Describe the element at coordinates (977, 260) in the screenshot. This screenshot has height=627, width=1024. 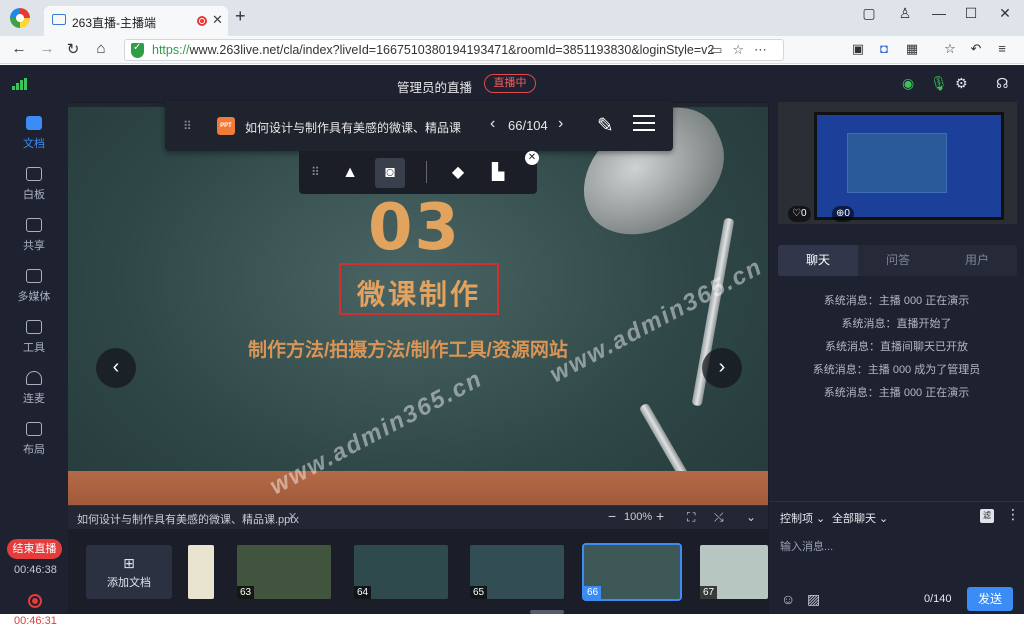
I see `tab-users: 用户` at that location.